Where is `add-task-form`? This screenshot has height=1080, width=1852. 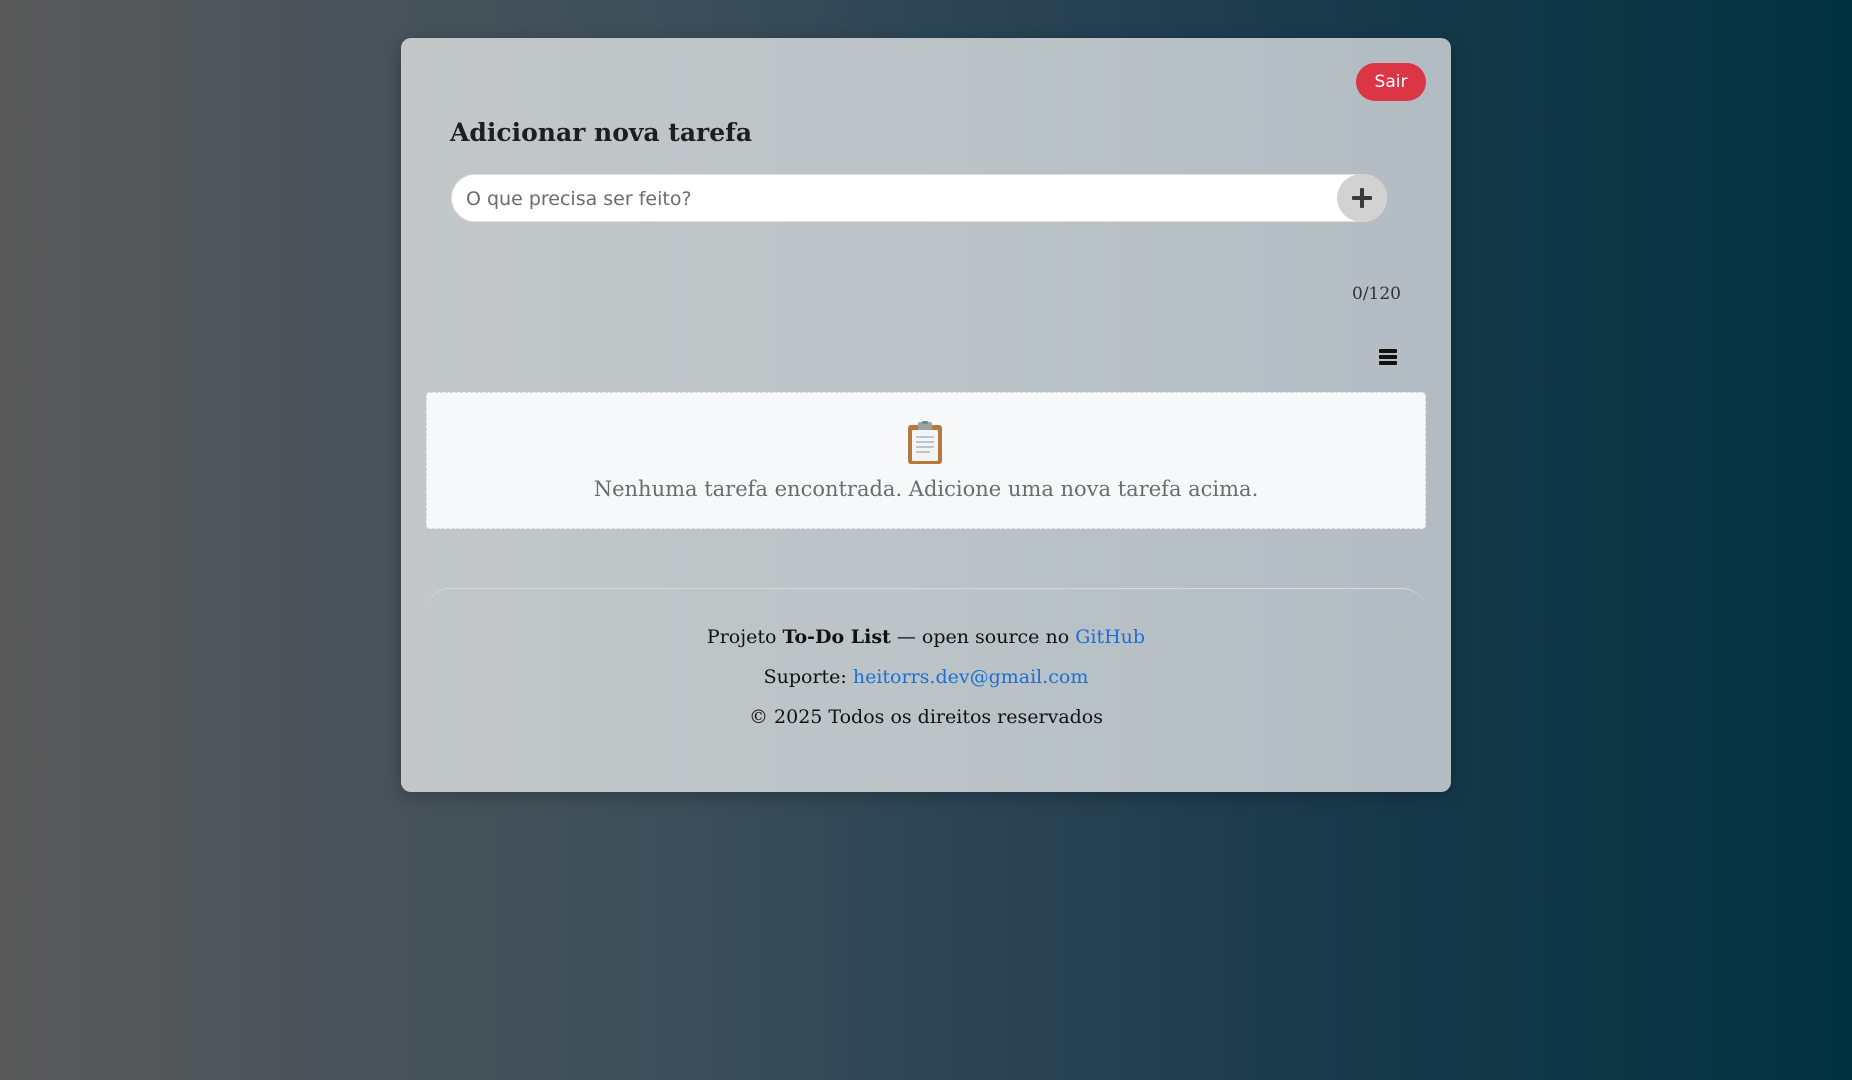 add-task-form is located at coordinates (919, 198).